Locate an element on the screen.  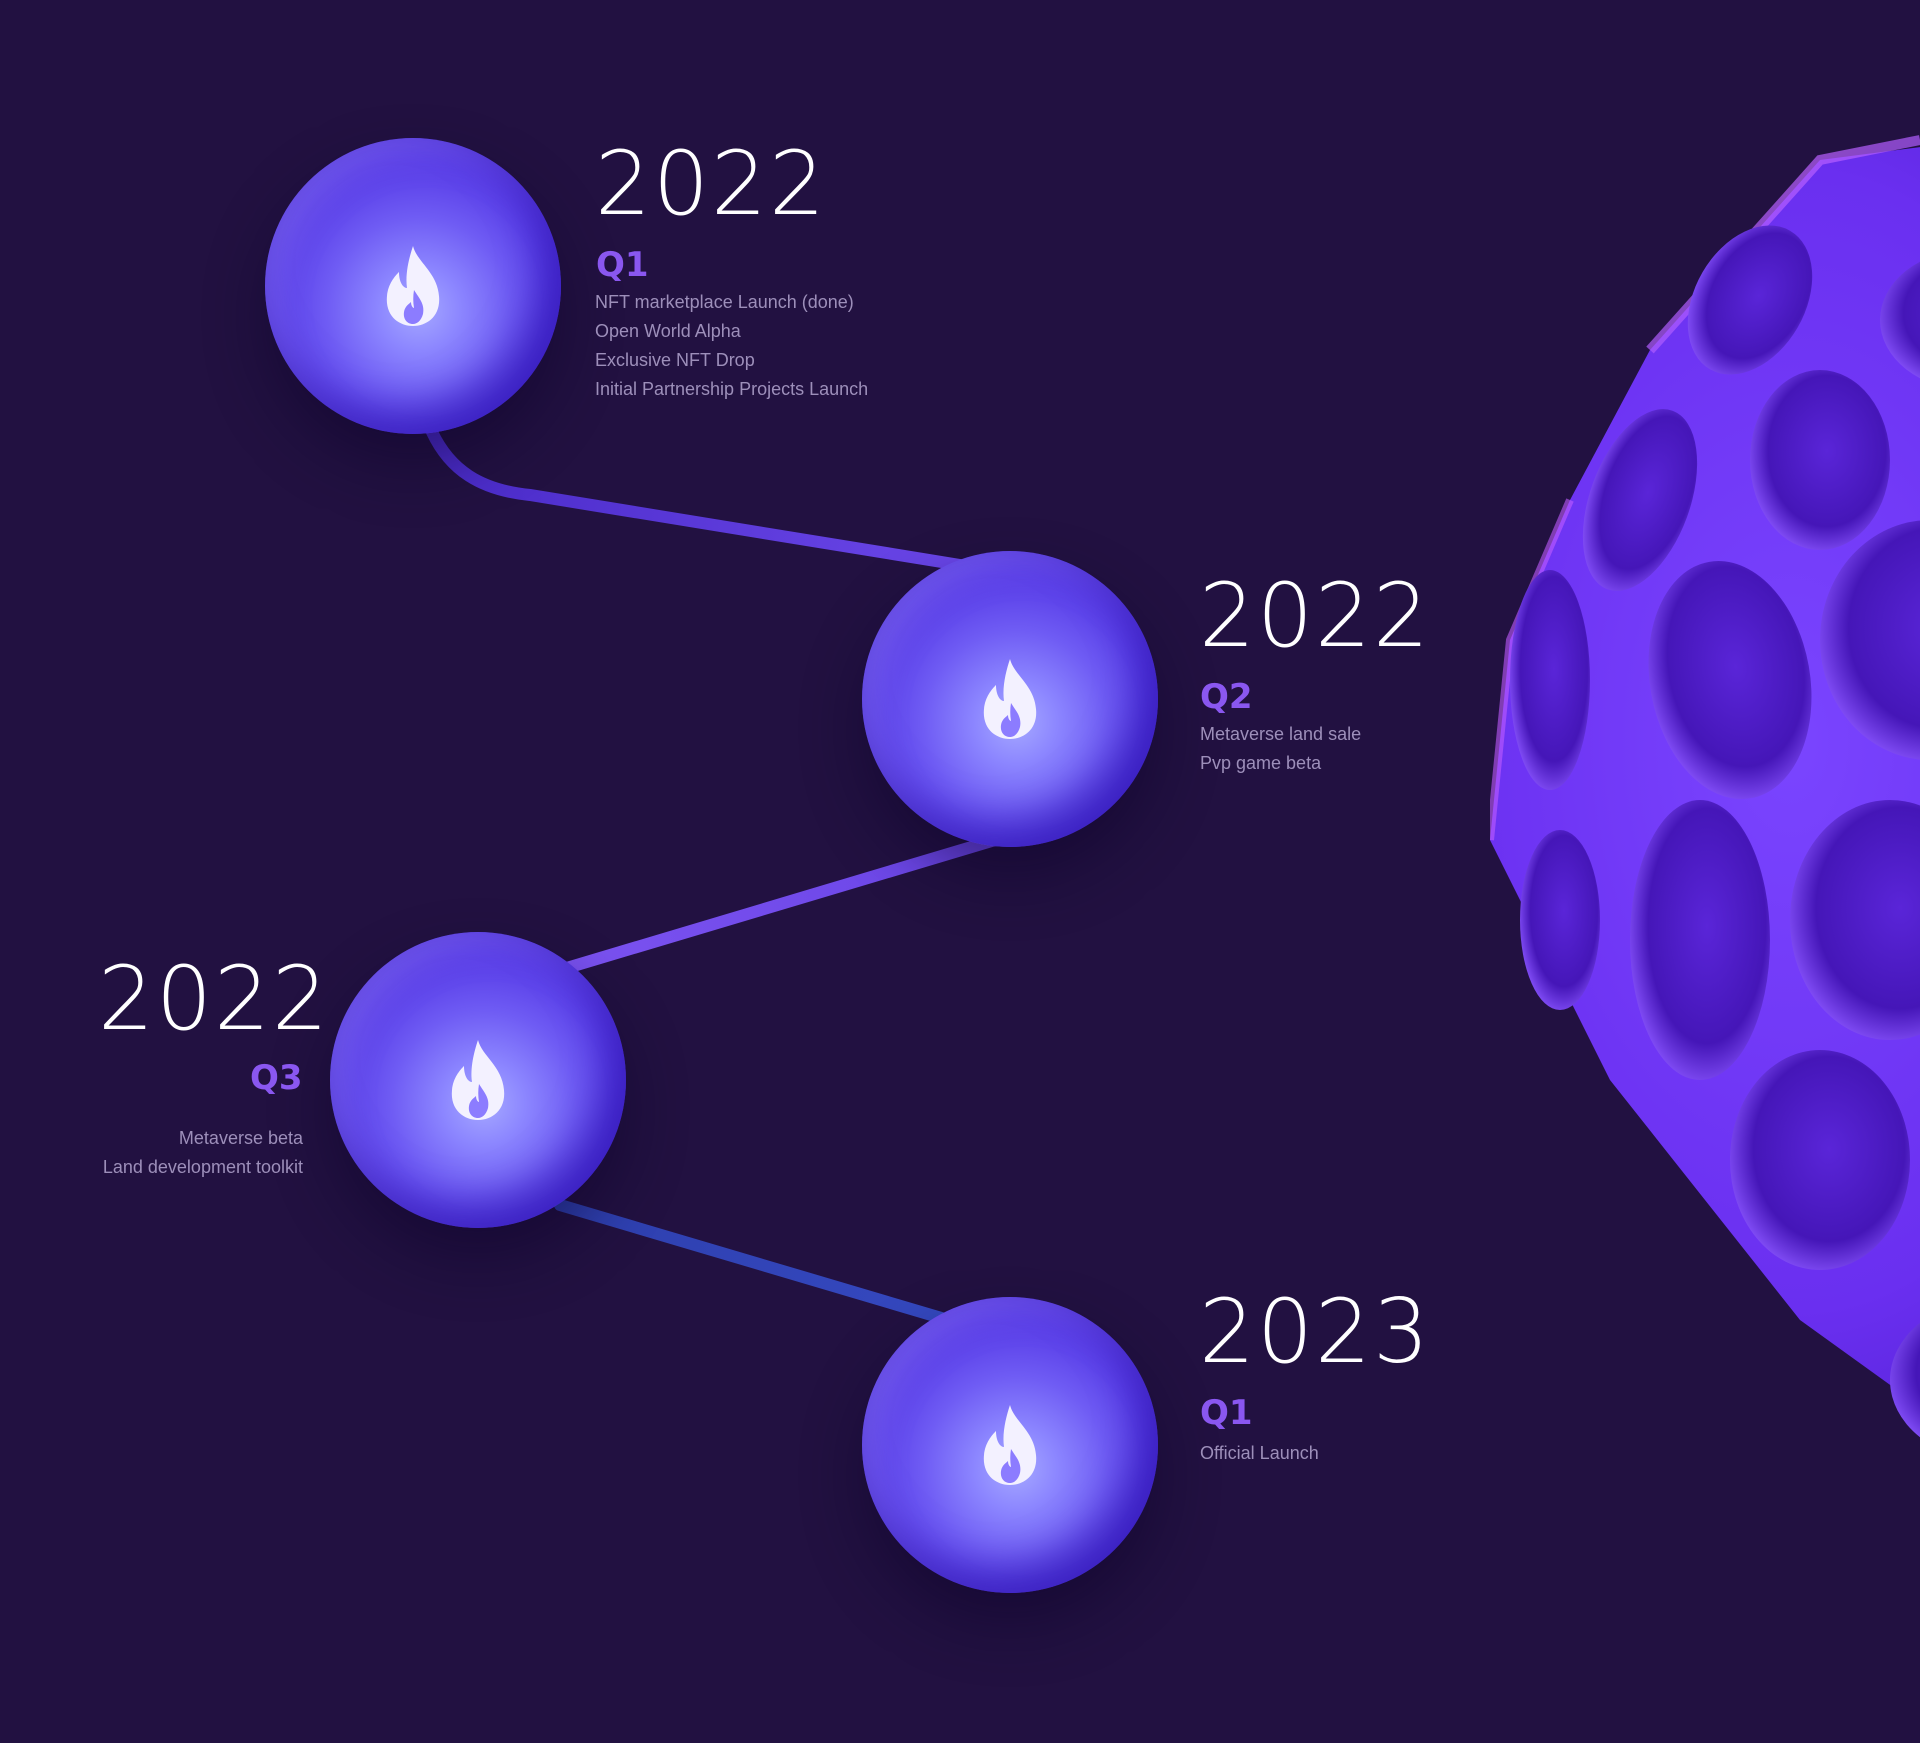
milestone-4-item: Official Launch is located at coordinates (1259, 1453).